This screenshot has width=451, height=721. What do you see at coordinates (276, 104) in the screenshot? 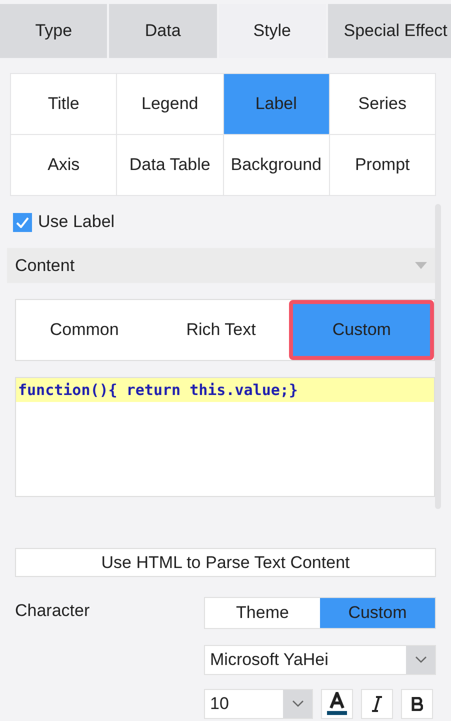
I see `style-option: Label` at bounding box center [276, 104].